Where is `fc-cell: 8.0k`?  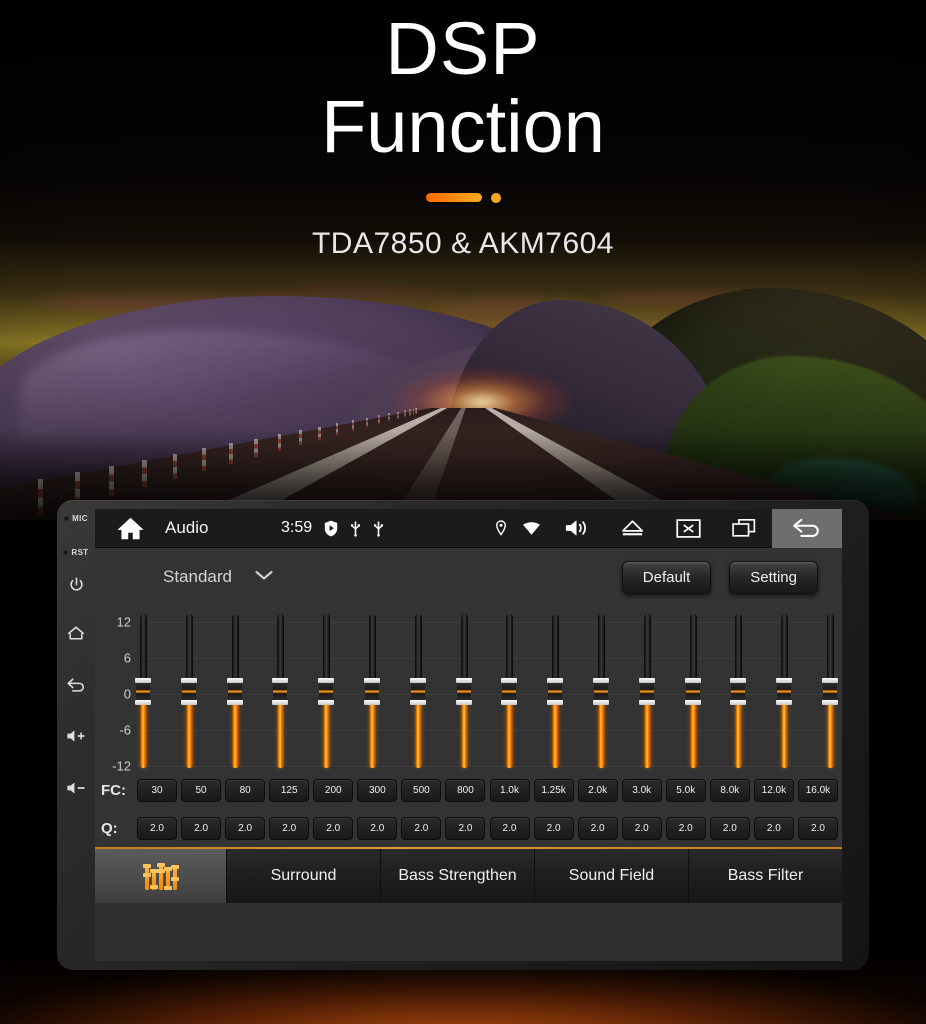
fc-cell: 8.0k is located at coordinates (729, 790).